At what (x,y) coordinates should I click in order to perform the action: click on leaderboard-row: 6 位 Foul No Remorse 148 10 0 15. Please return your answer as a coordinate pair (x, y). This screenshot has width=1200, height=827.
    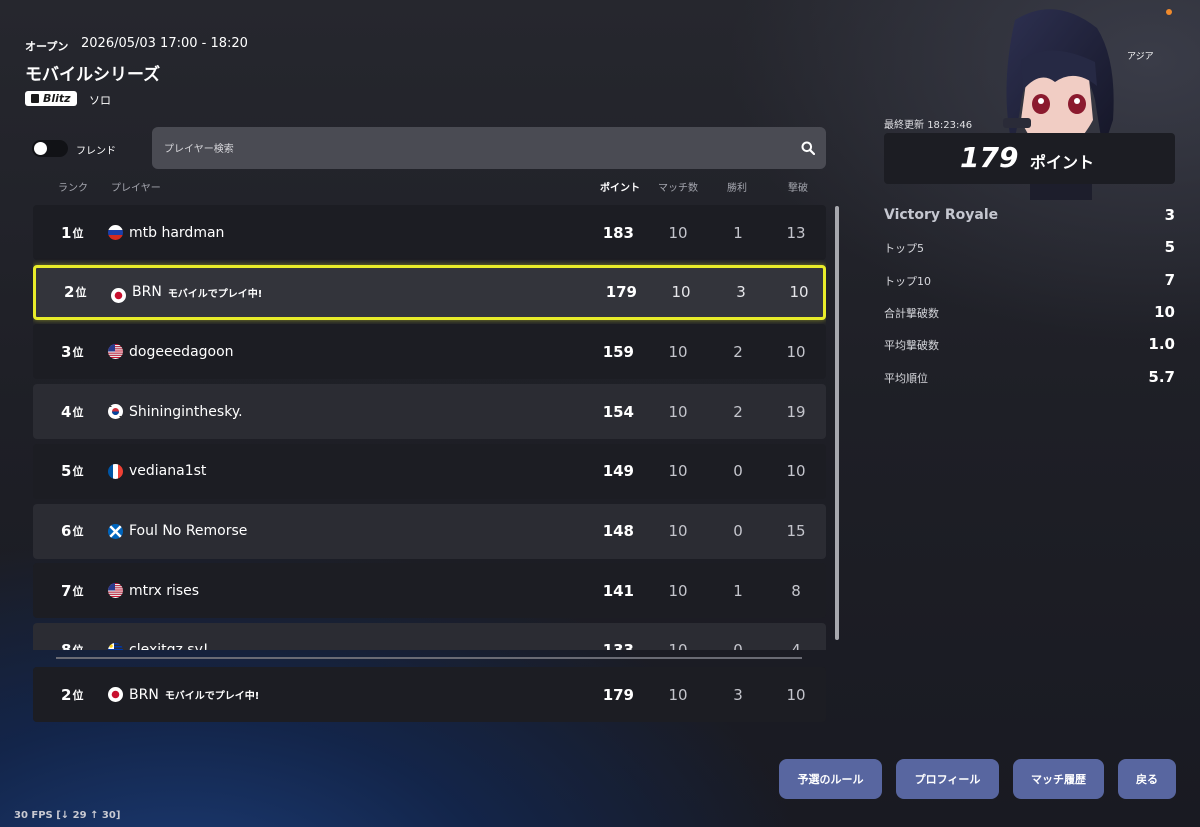
    Looking at the image, I should click on (429, 531).